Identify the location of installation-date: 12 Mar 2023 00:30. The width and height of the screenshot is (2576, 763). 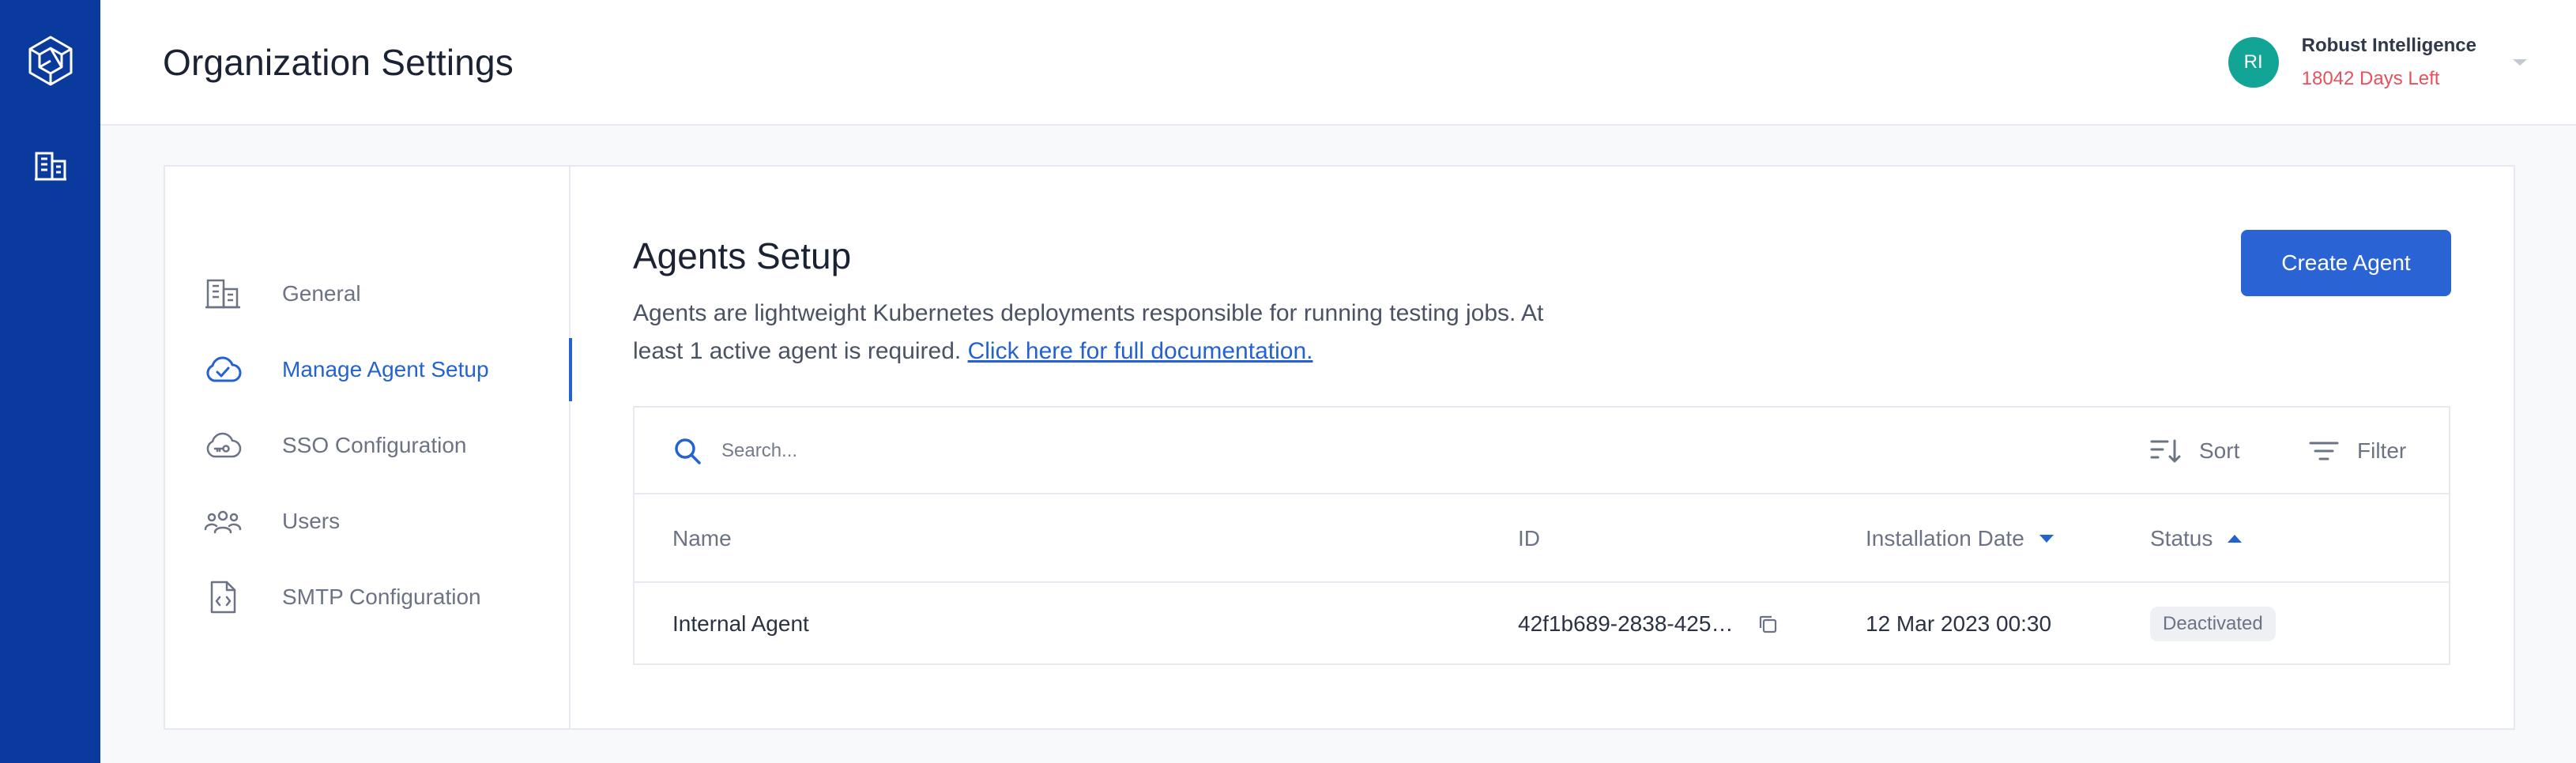
(1959, 623).